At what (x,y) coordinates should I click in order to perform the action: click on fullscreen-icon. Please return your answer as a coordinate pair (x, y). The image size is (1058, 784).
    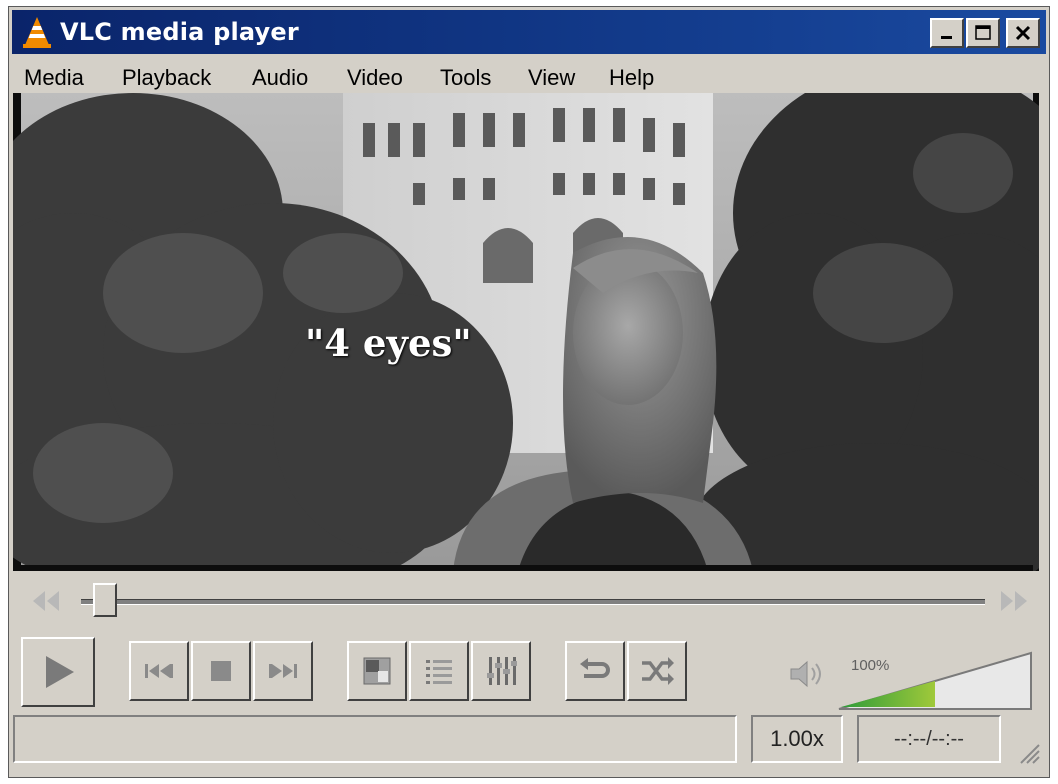
    Looking at the image, I should click on (377, 671).